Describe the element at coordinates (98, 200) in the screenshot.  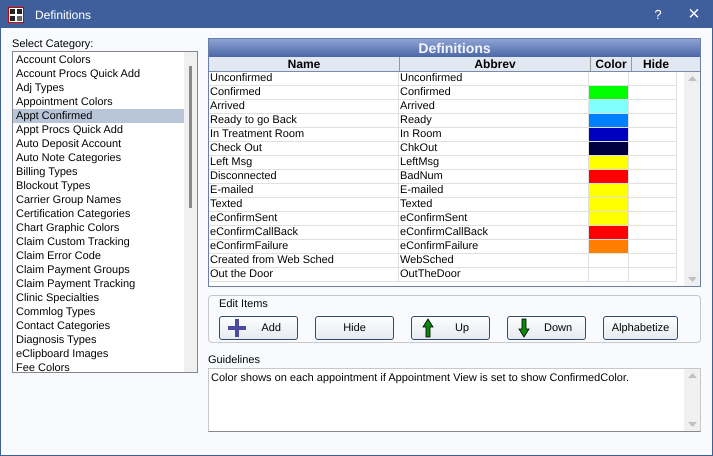
I see `category-item: Carrier Group Names` at that location.